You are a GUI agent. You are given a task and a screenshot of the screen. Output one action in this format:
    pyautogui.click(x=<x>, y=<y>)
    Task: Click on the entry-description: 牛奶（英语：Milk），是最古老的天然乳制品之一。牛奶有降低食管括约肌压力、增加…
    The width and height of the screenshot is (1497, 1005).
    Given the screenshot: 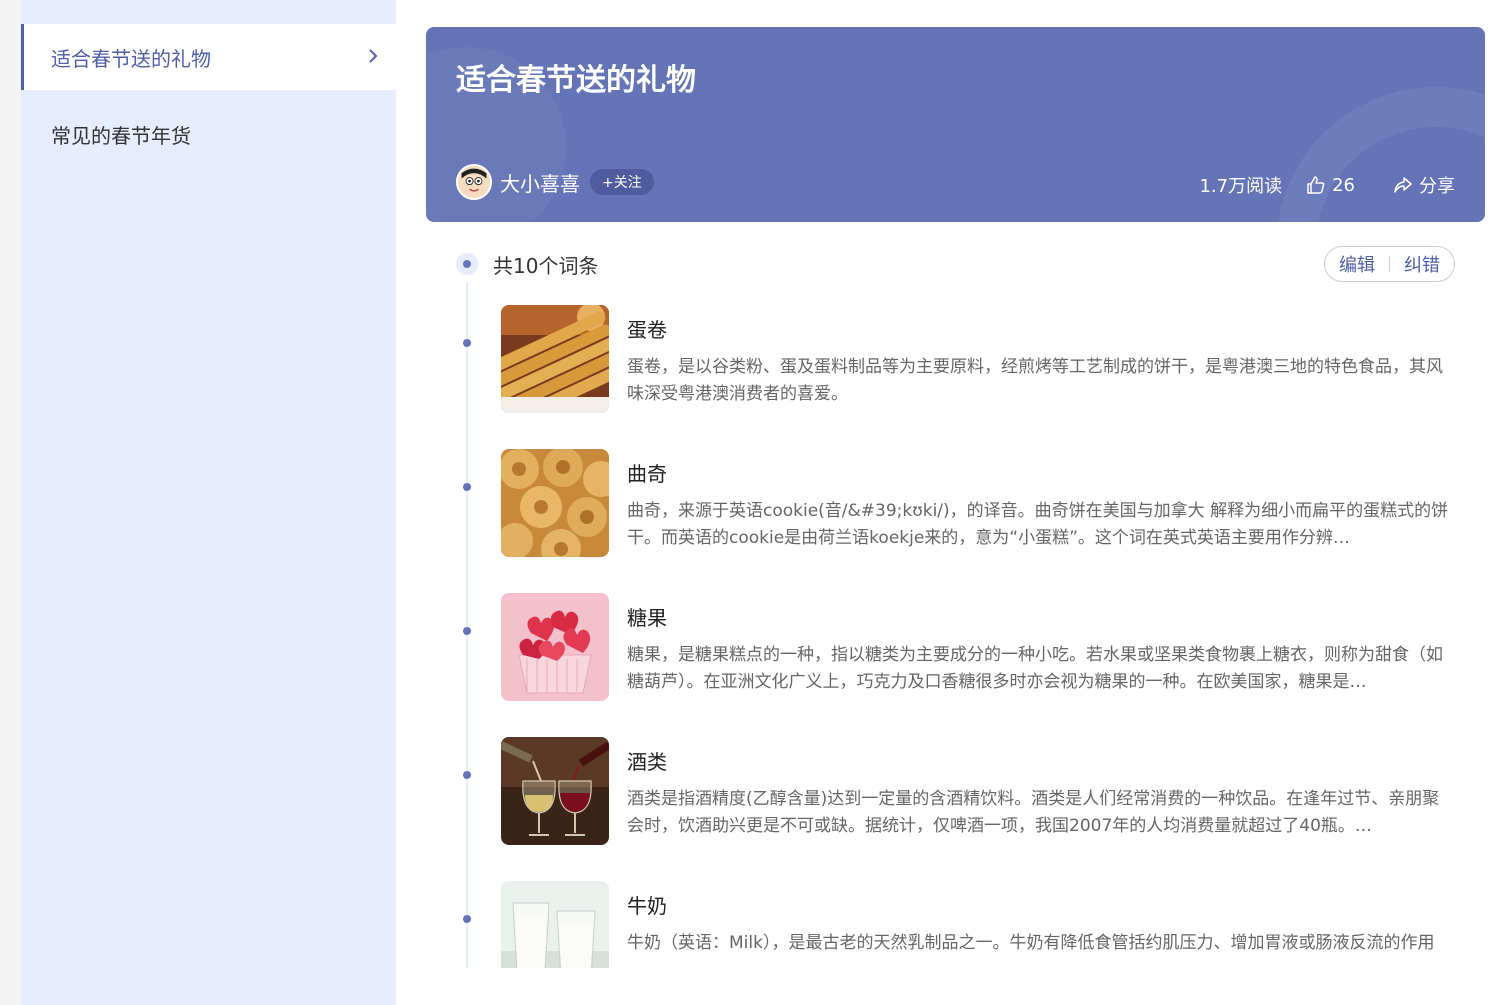 What is the action you would take?
    pyautogui.click(x=1031, y=943)
    